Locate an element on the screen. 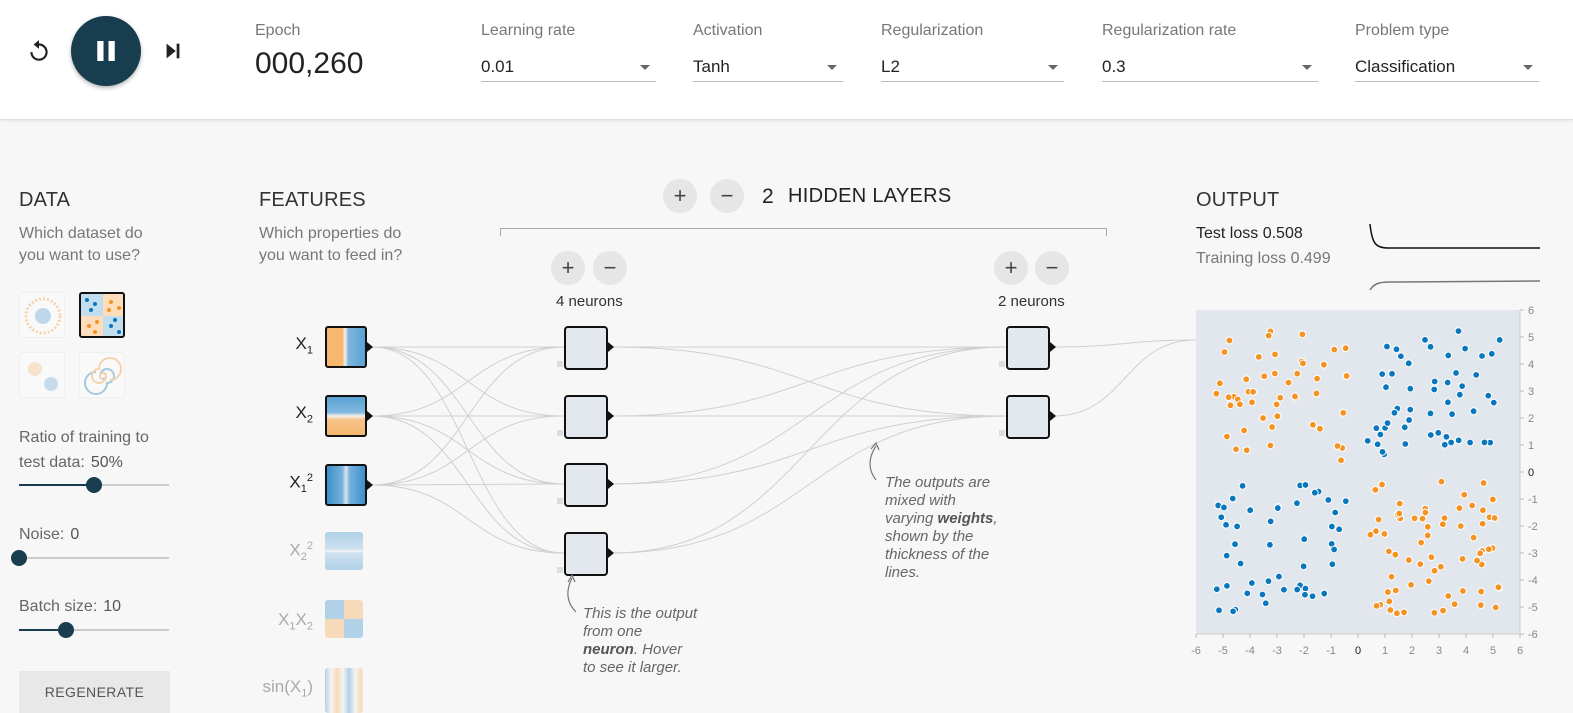 This screenshot has height=713, width=1573. note-line: , is located at coordinates (995, 518).